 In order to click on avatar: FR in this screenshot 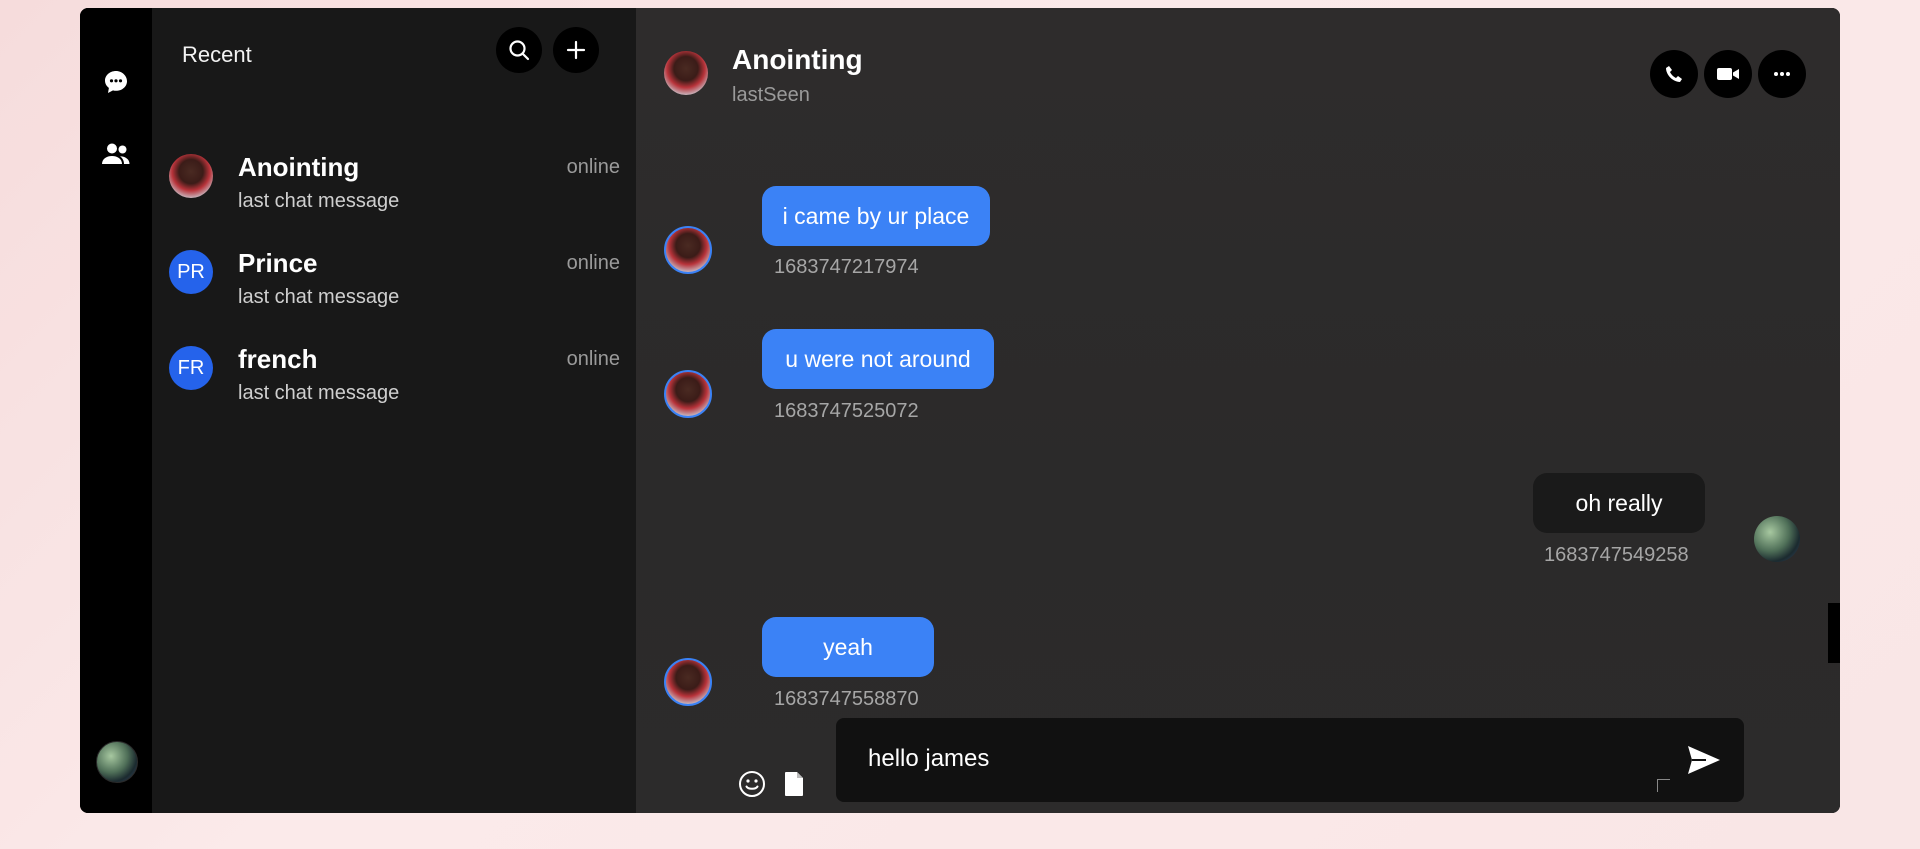, I will do `click(191, 368)`.